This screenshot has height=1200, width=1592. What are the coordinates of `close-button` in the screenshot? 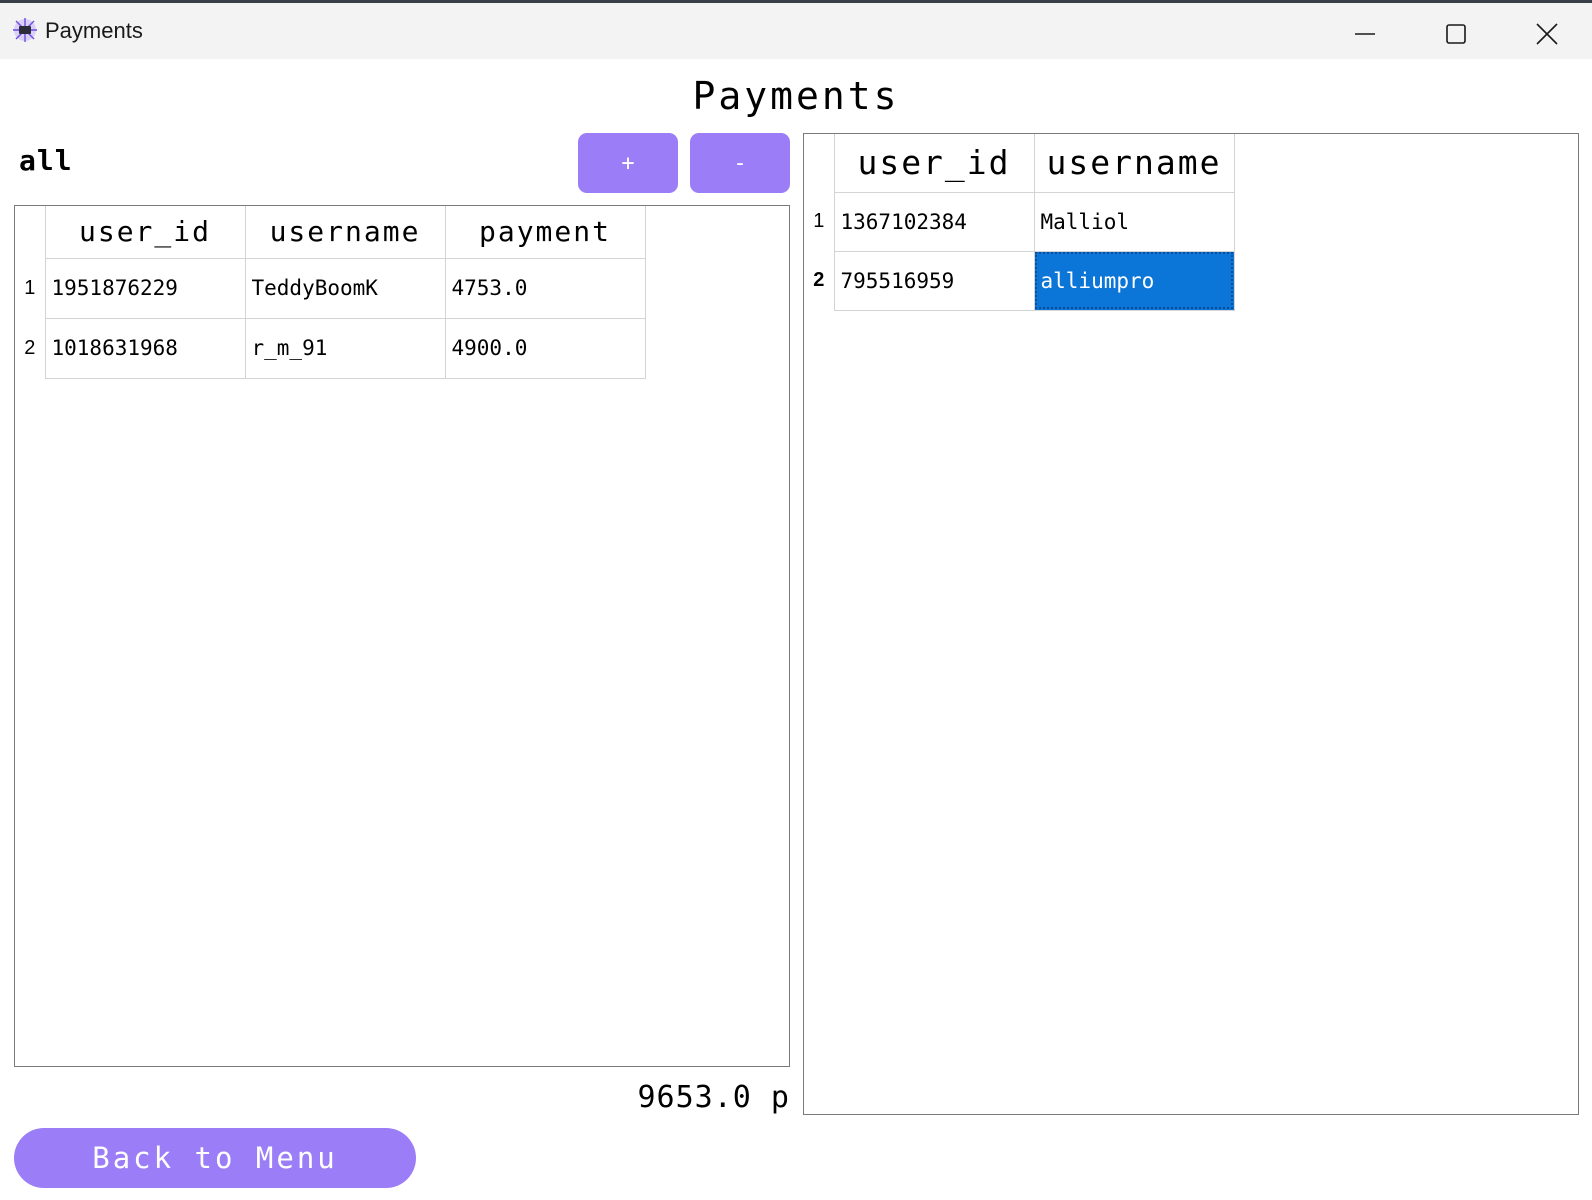 It's located at (1547, 34).